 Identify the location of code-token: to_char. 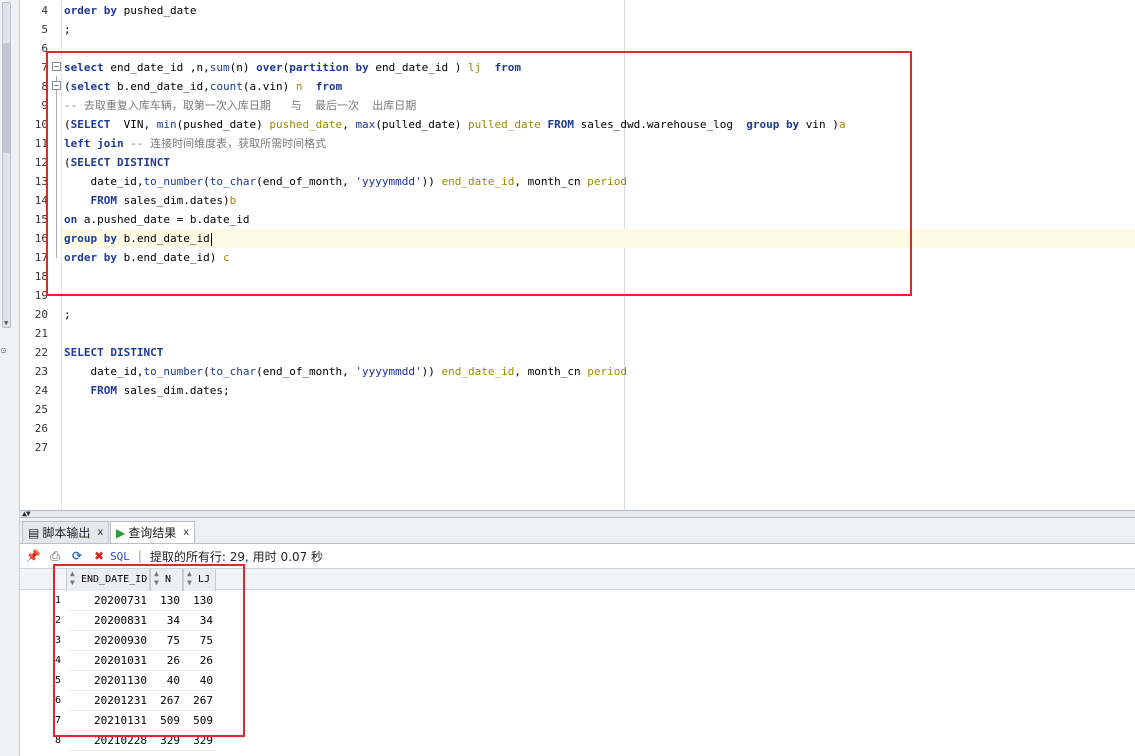
(233, 371).